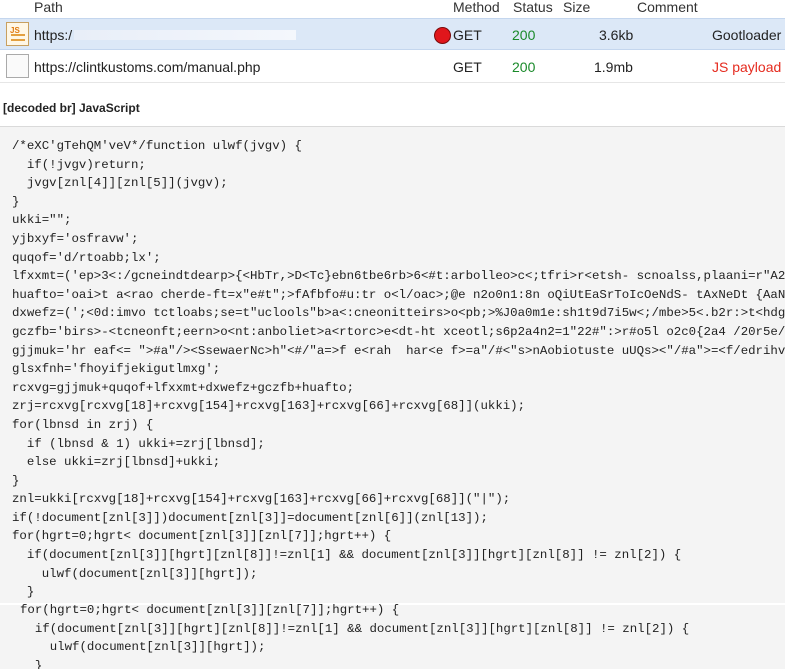  Describe the element at coordinates (116, 462) in the screenshot. I see `code-line: else ukki=zrj[lbnsd]+ukki;` at that location.